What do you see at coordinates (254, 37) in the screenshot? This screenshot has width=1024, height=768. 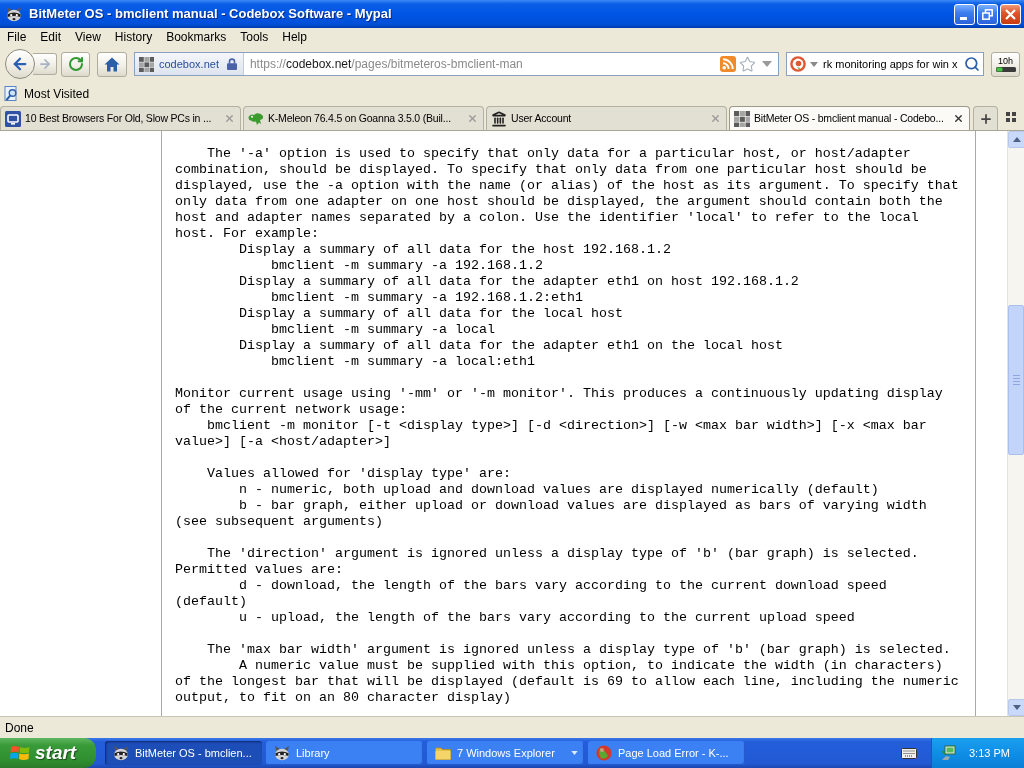 I see `menu-item: Tools` at bounding box center [254, 37].